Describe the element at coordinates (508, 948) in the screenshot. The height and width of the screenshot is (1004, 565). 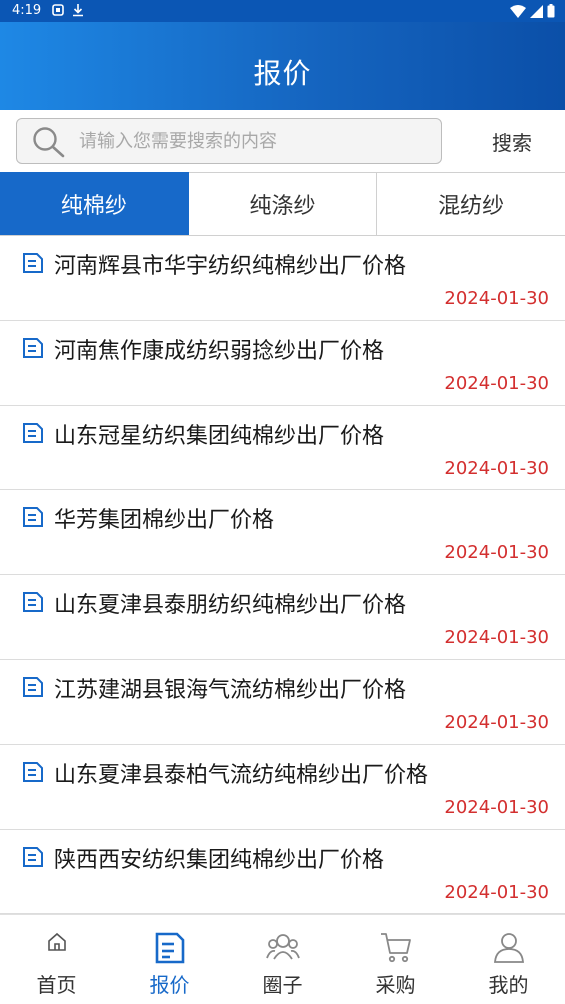
I see `profile-icon` at that location.